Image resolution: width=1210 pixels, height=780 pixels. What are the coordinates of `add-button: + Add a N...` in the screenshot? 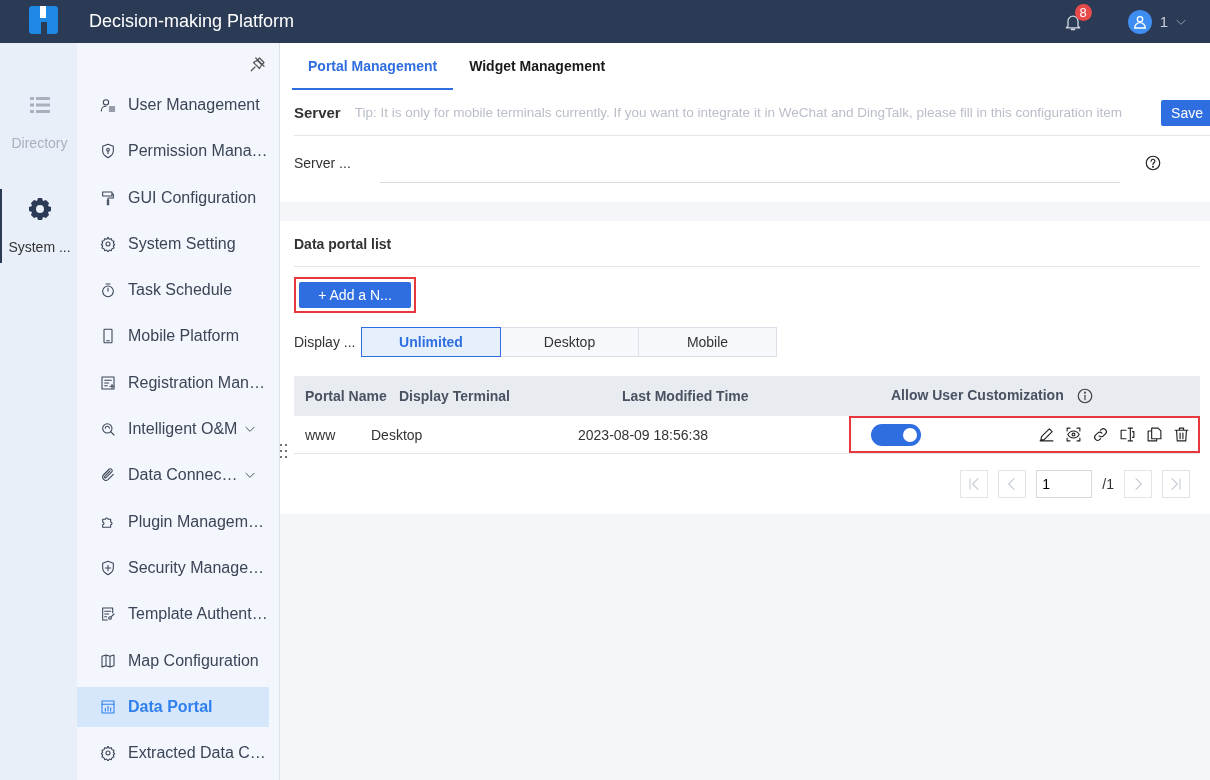 It's located at (355, 295).